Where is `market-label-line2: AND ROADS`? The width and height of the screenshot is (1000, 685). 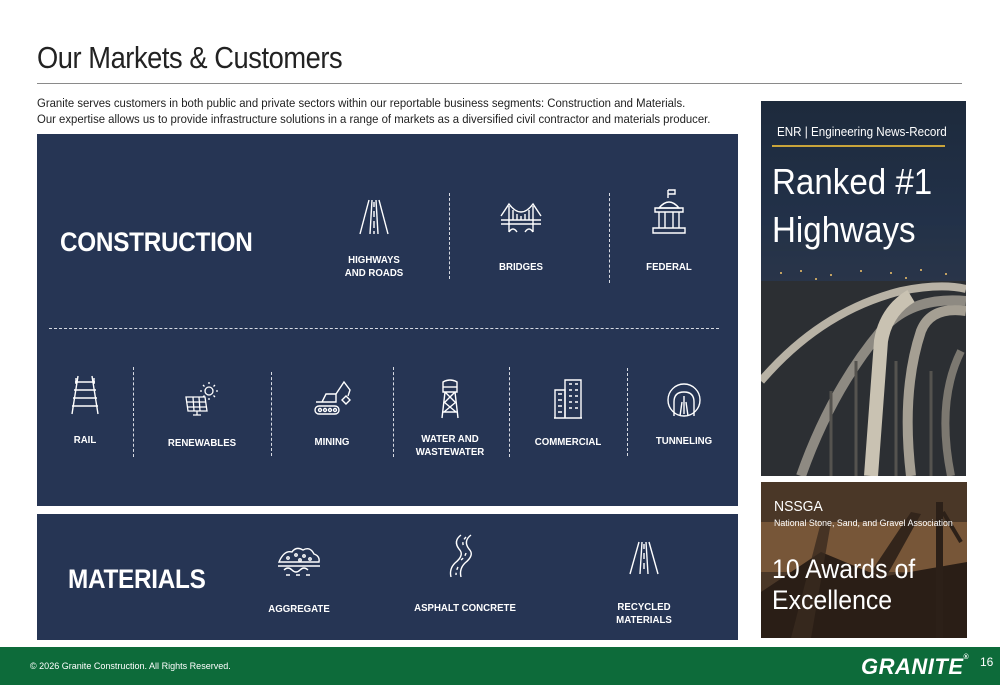 market-label-line2: AND ROADS is located at coordinates (374, 273).